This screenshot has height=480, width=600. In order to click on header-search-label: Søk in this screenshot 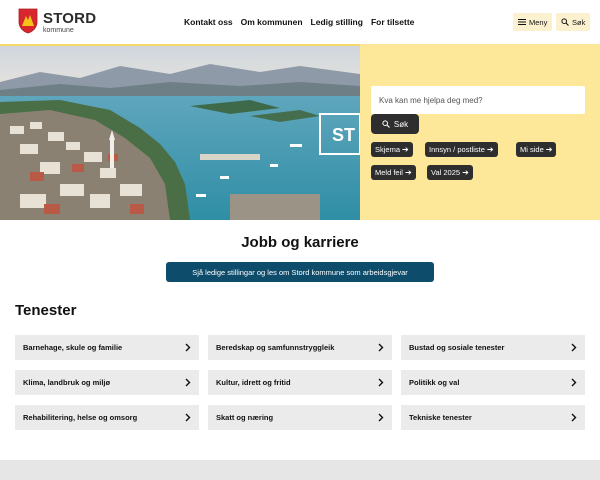, I will do `click(579, 22)`.